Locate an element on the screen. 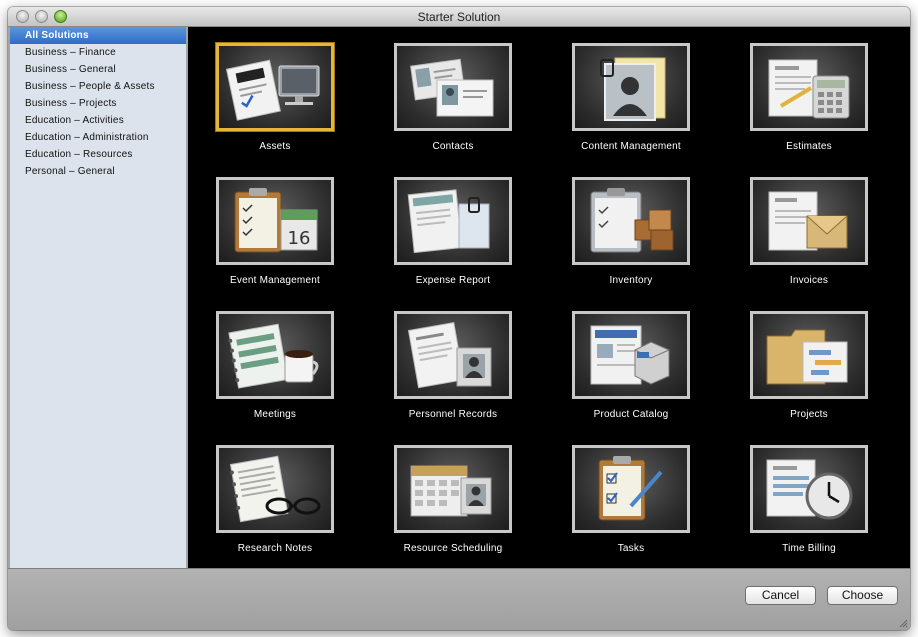 The image size is (918, 637). resize-grip-icon is located at coordinates (903, 623).